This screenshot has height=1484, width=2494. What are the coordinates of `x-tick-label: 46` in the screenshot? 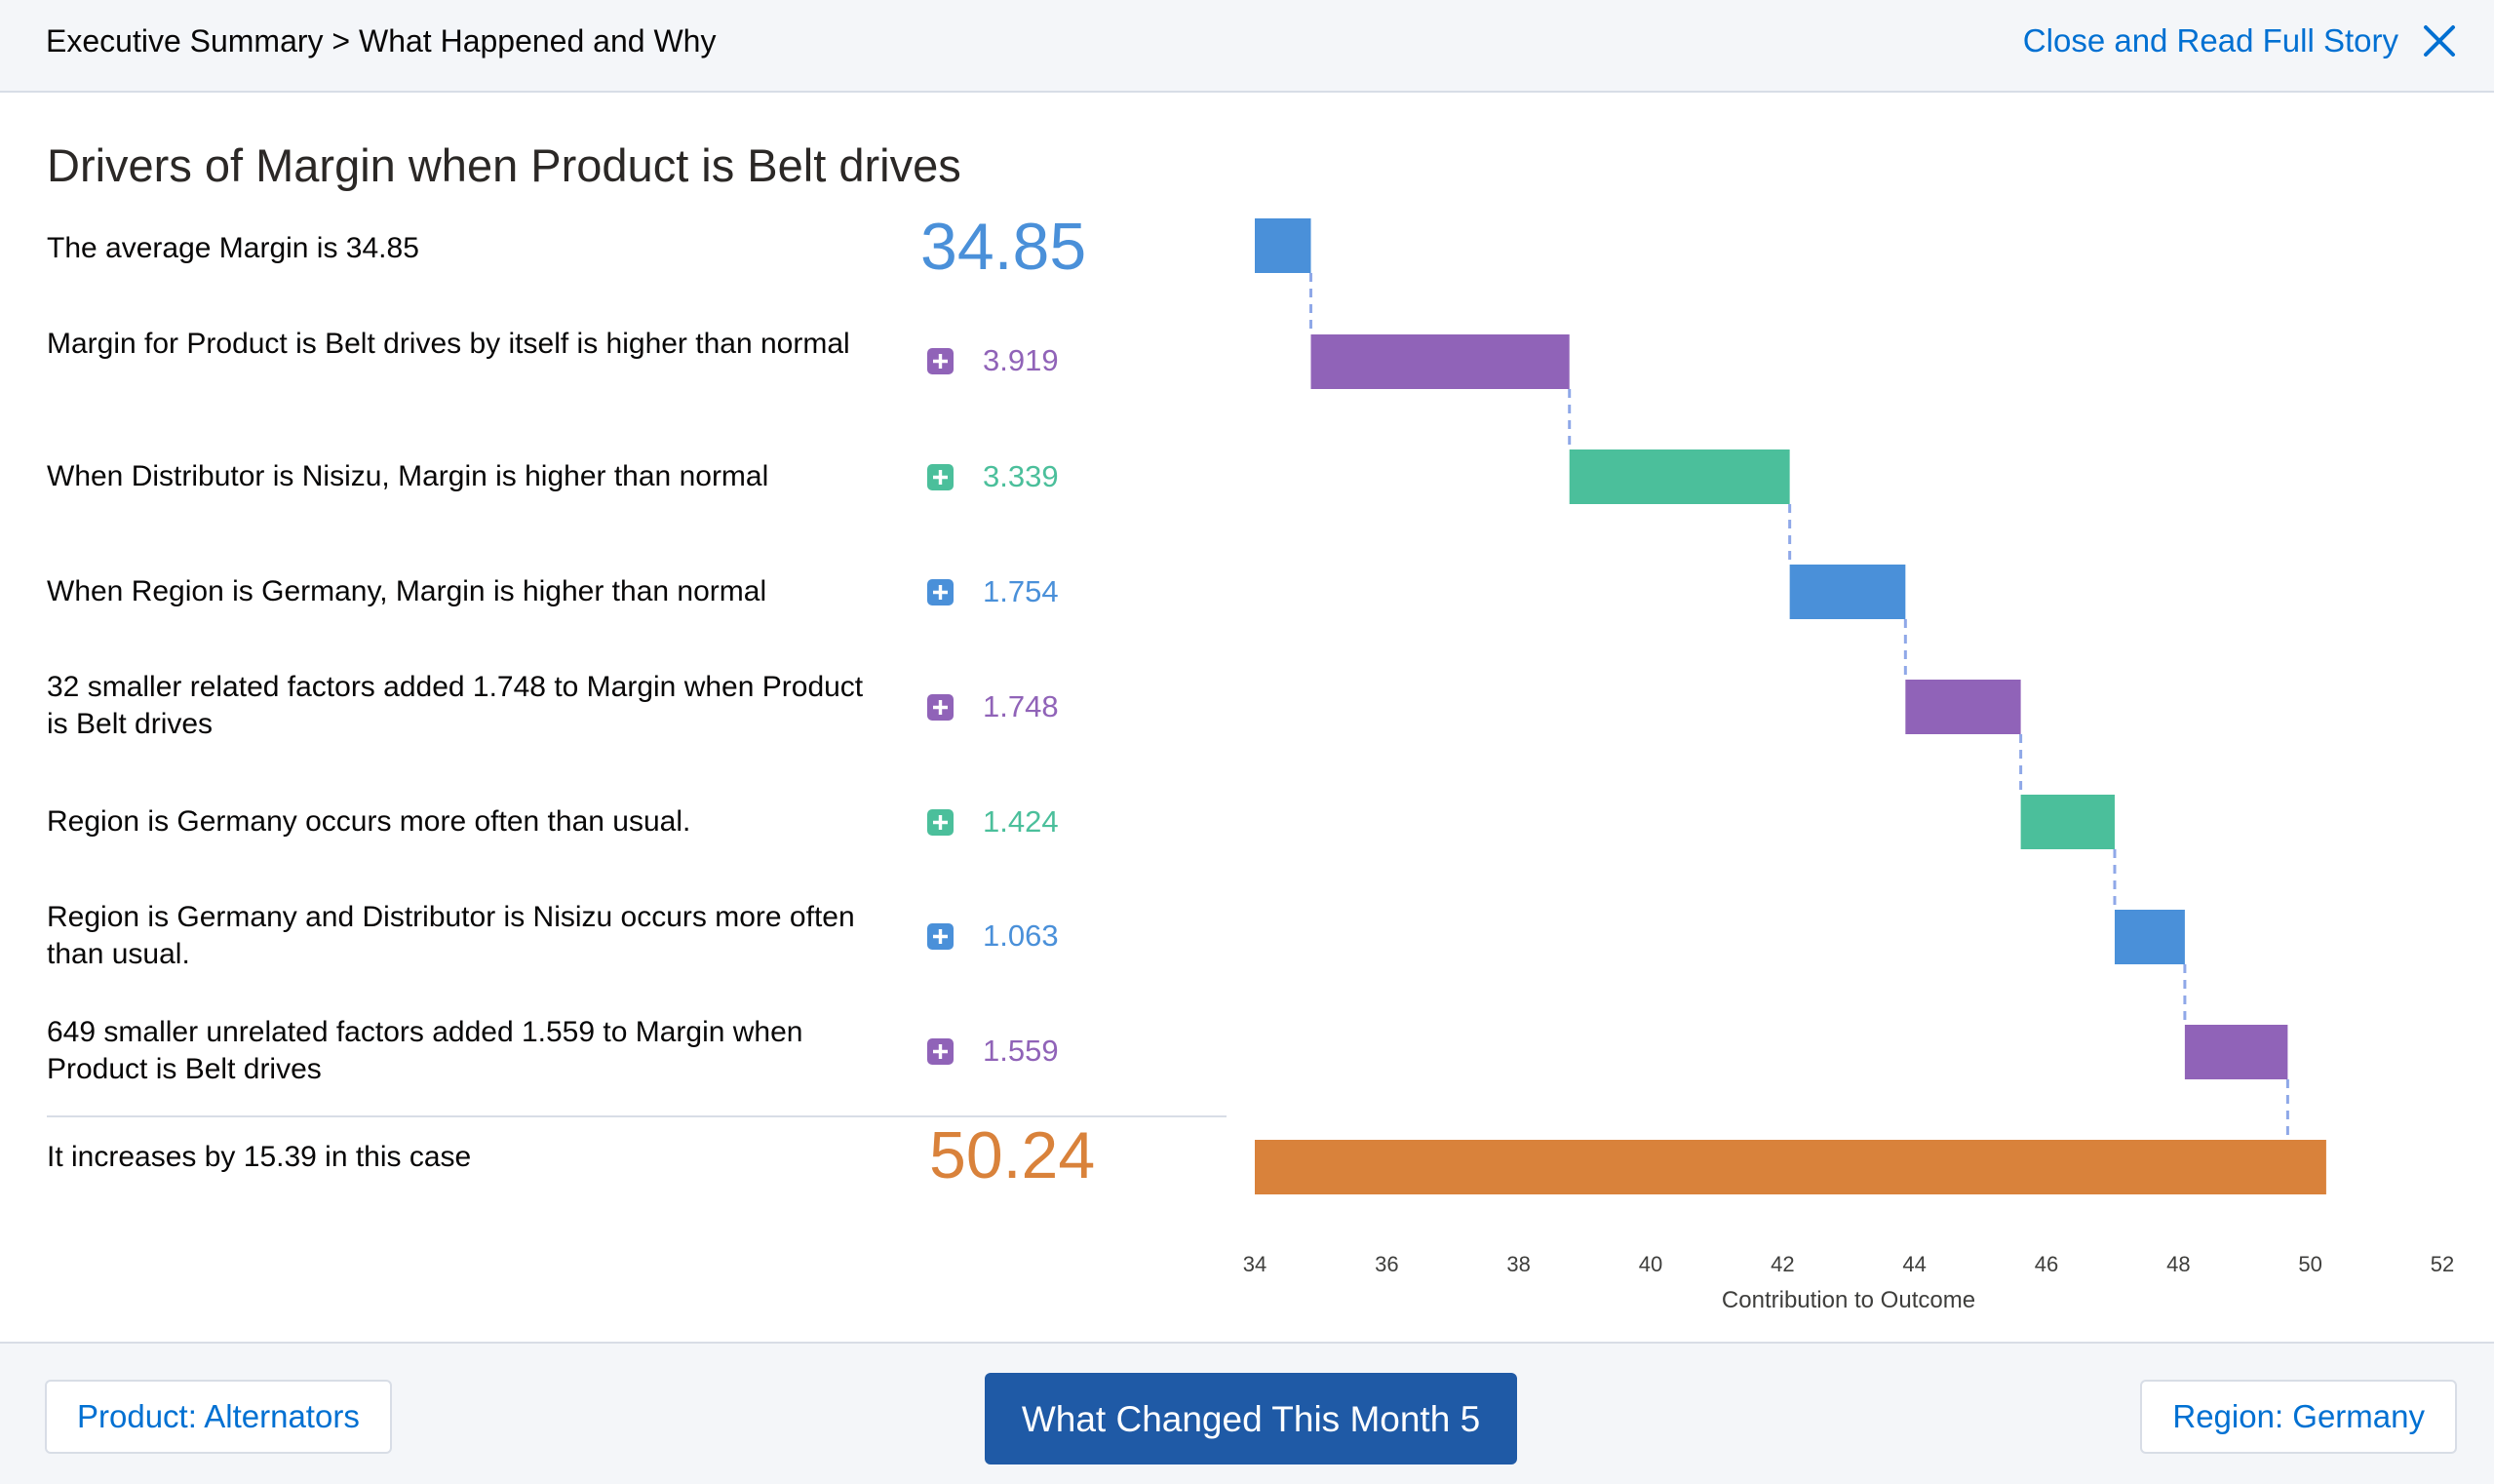 It's located at (2046, 1264).